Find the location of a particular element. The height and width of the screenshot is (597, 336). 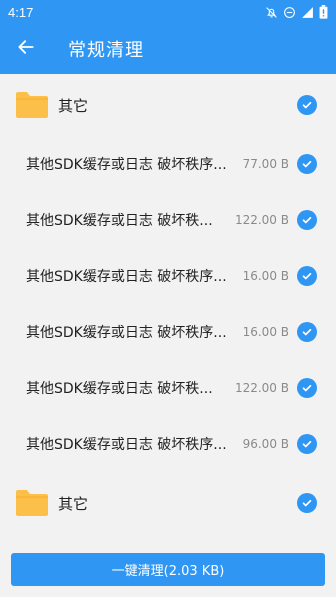

back-button is located at coordinates (26, 49).